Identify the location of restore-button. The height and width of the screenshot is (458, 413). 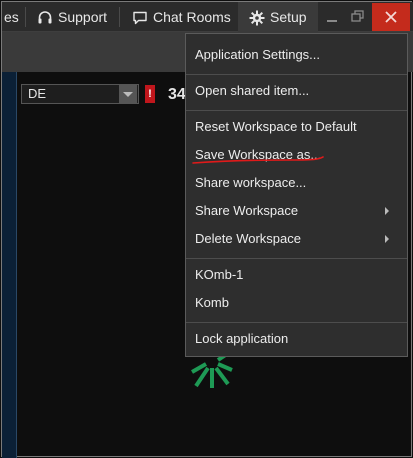
(358, 17).